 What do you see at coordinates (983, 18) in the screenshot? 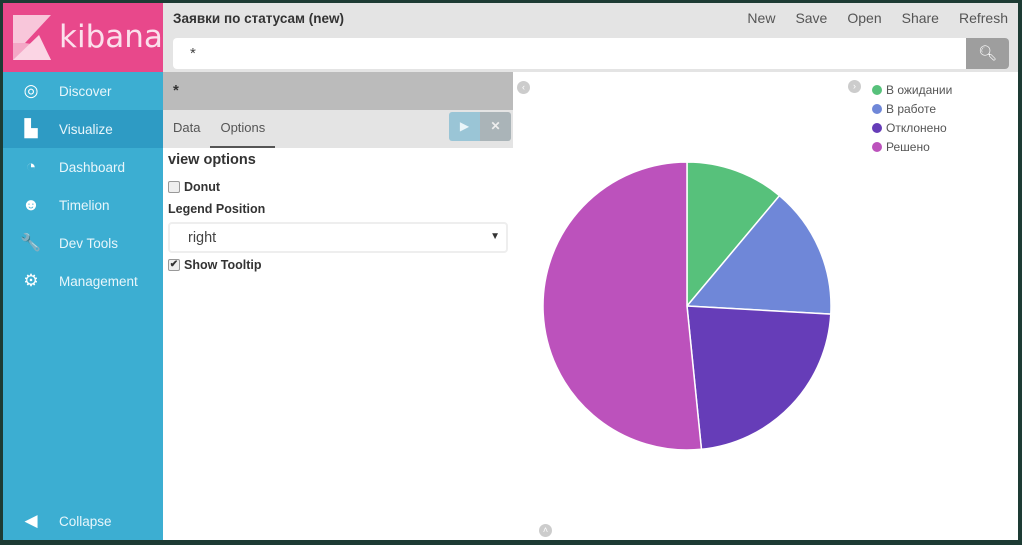
I see `refresh-button: Refresh` at bounding box center [983, 18].